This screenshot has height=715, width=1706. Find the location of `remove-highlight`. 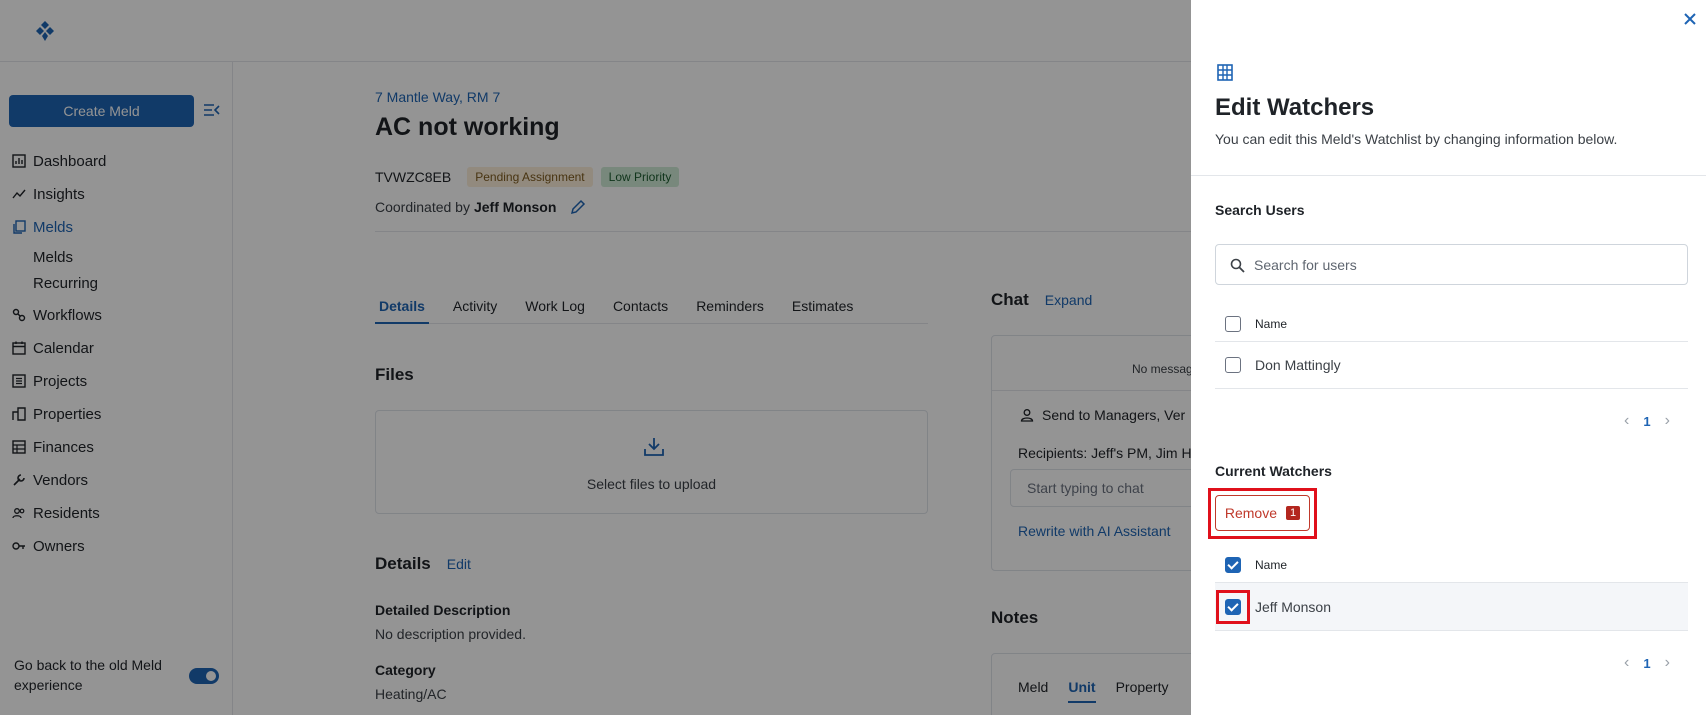

remove-highlight is located at coordinates (1262, 513).